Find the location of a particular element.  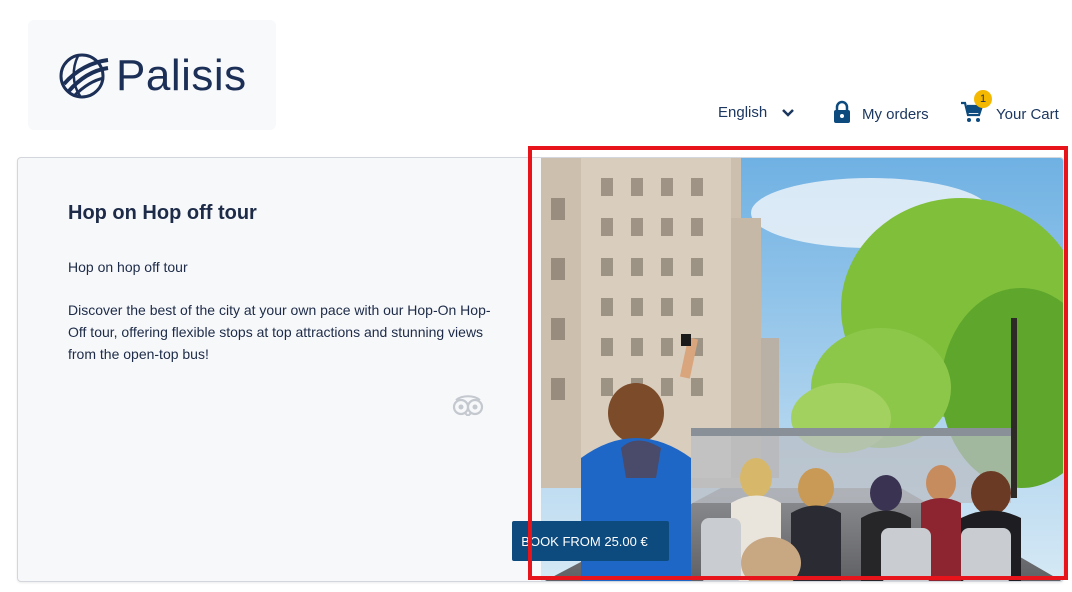

brand-name: Palisis is located at coordinates (181, 75).